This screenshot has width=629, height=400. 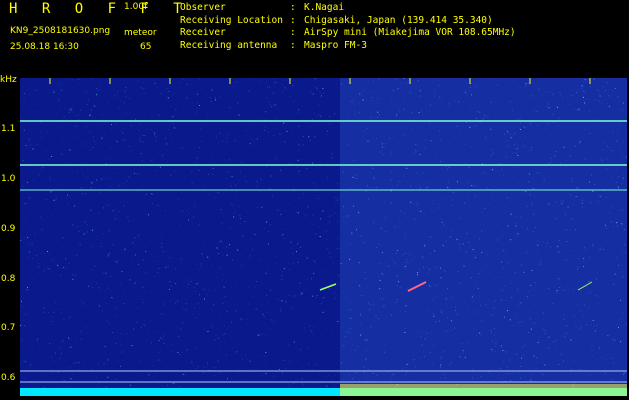 I want to click on meteor-count: 65, so click(x=146, y=47).